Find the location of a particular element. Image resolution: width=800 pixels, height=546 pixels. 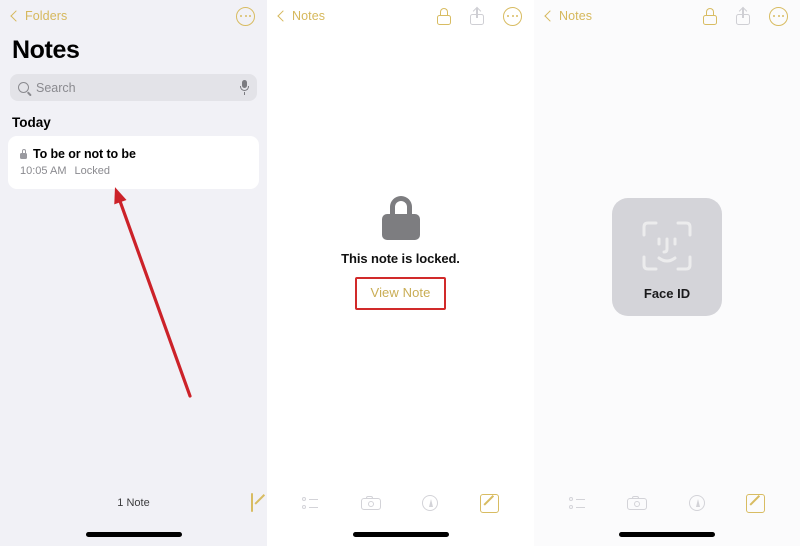

back-button-label: Folders is located at coordinates (46, 16).